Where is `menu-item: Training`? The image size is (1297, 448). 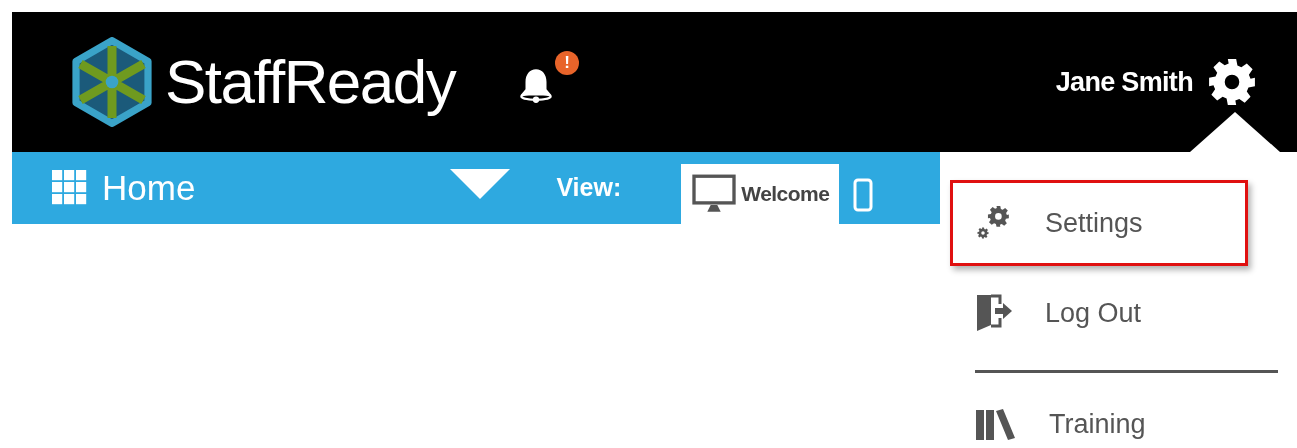 menu-item: Training is located at coordinates (1099, 414).